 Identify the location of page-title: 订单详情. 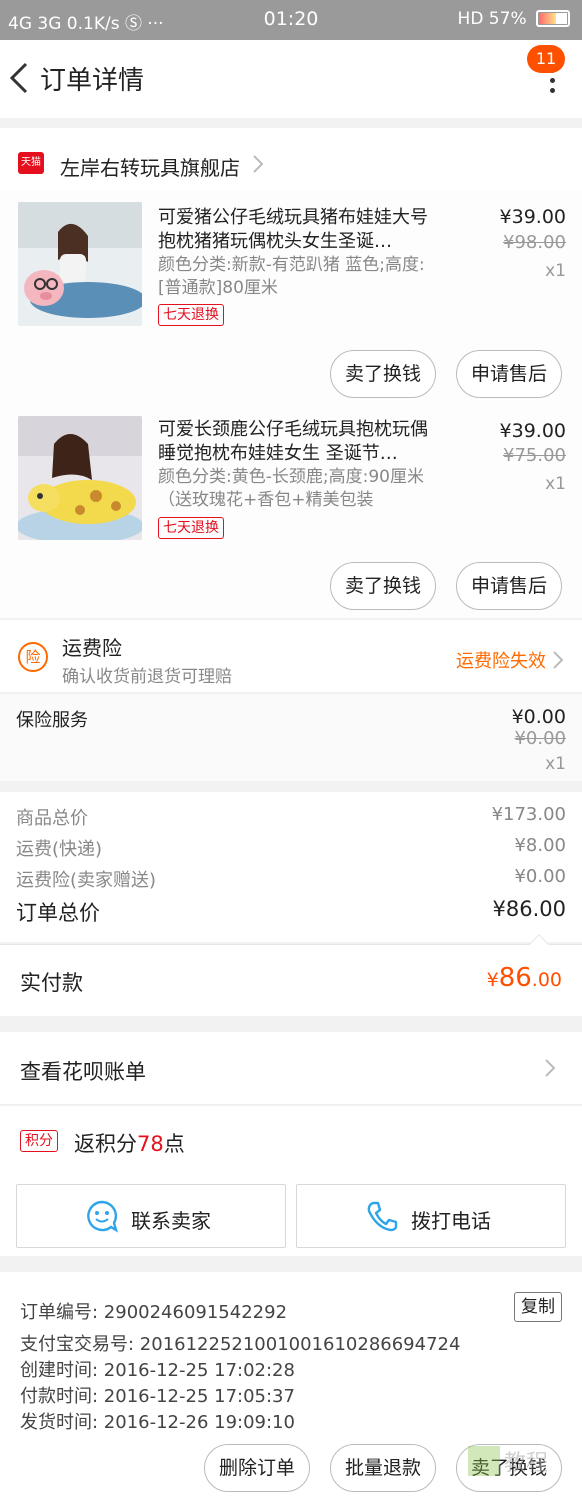
(92, 81).